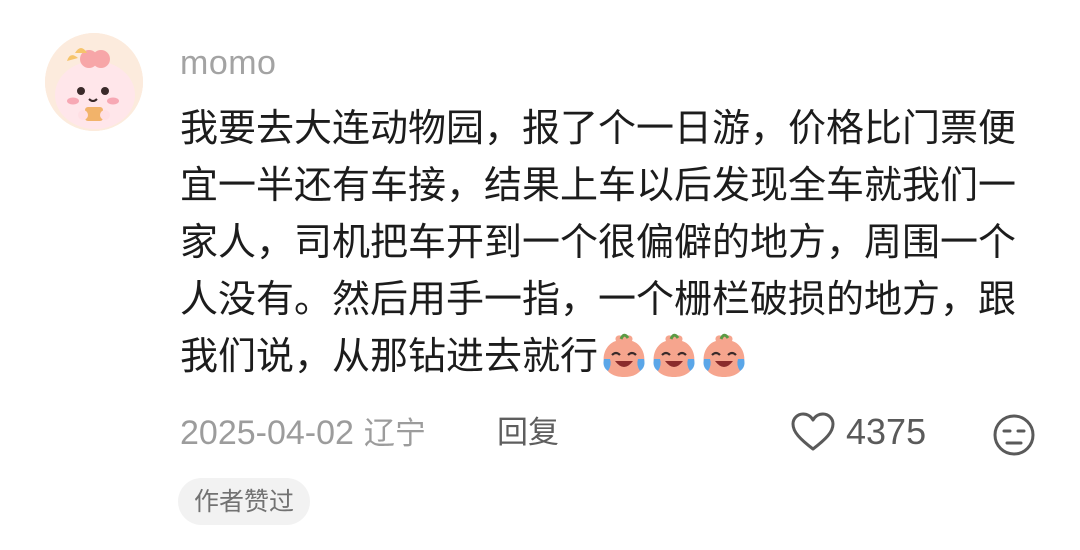  I want to click on username: momo, so click(228, 63).